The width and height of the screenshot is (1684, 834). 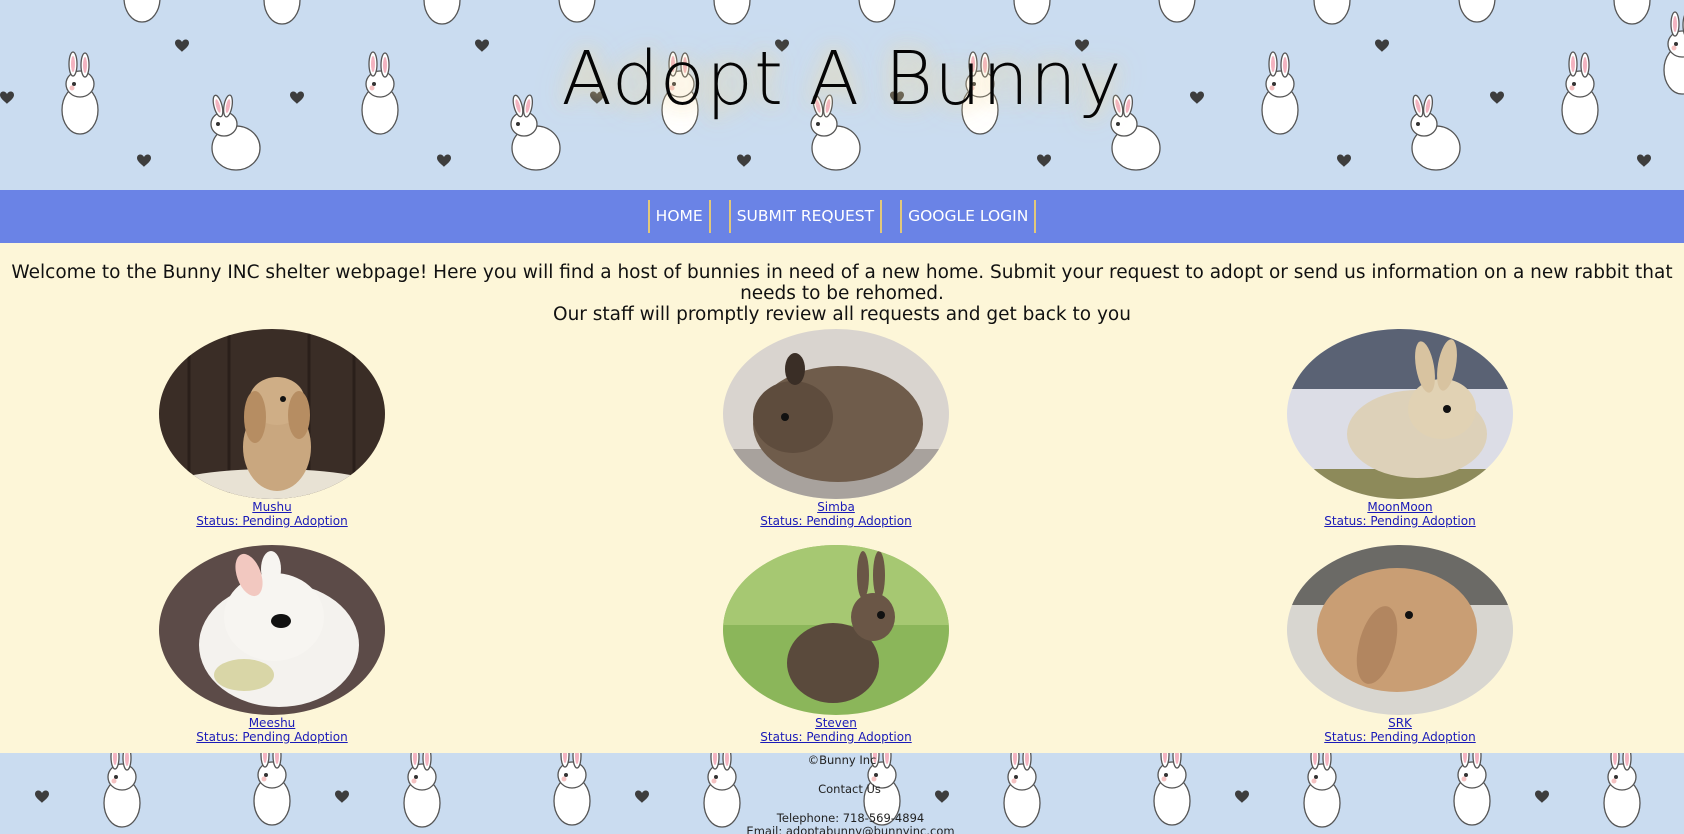 What do you see at coordinates (836, 723) in the screenshot?
I see `bunny-name-link: Steven` at bounding box center [836, 723].